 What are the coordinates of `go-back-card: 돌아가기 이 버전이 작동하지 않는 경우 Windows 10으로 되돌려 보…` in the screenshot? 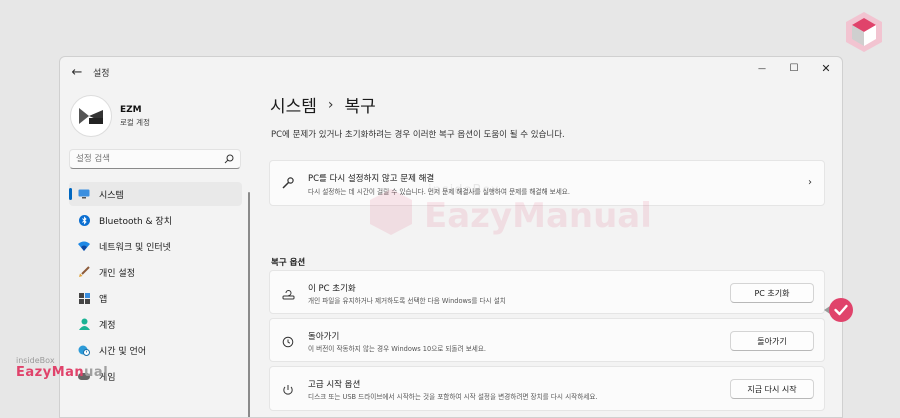 It's located at (547, 340).